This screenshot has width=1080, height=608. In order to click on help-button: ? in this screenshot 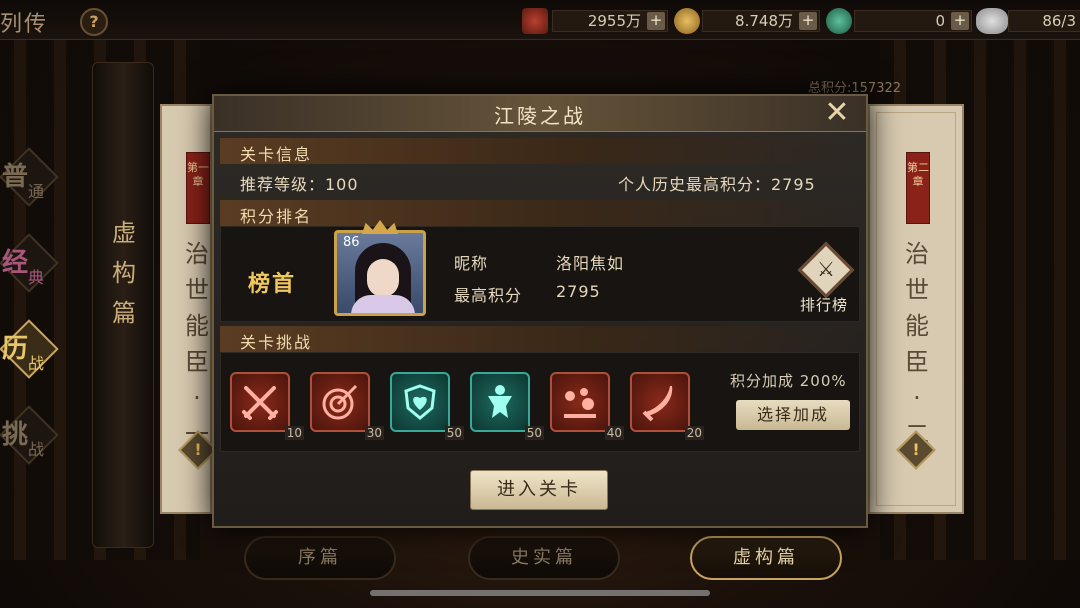, I will do `click(94, 22)`.